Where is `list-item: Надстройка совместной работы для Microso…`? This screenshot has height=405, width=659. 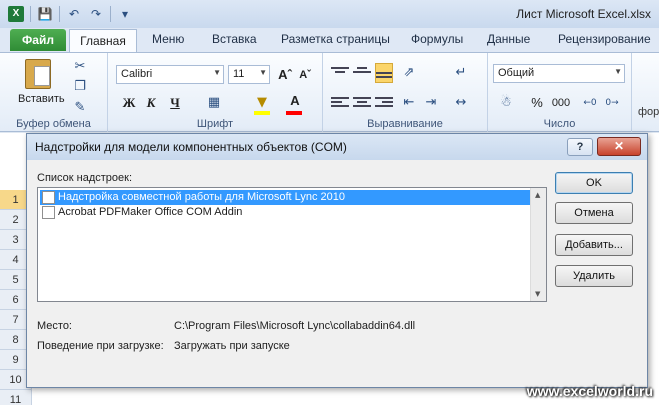 list-item: Надстройка совместной работы для Microso… is located at coordinates (285, 197).